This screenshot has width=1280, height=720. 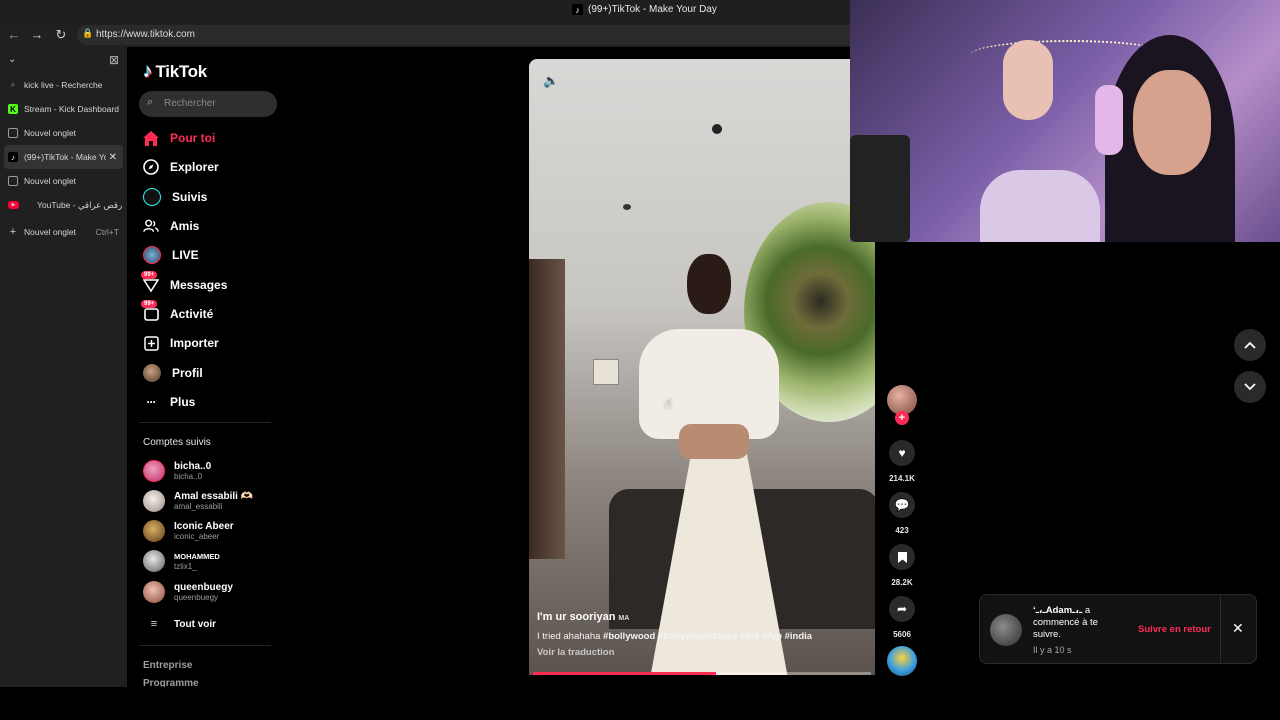 I want to click on nav-label: Importer, so click(x=194, y=343).